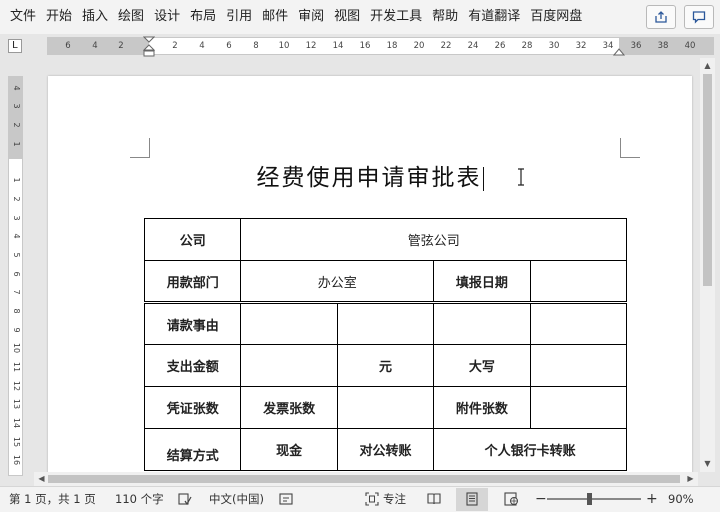 The height and width of the screenshot is (512, 720). Describe the element at coordinates (707, 66) in the screenshot. I see `scroll-up-icon: ▲` at that location.